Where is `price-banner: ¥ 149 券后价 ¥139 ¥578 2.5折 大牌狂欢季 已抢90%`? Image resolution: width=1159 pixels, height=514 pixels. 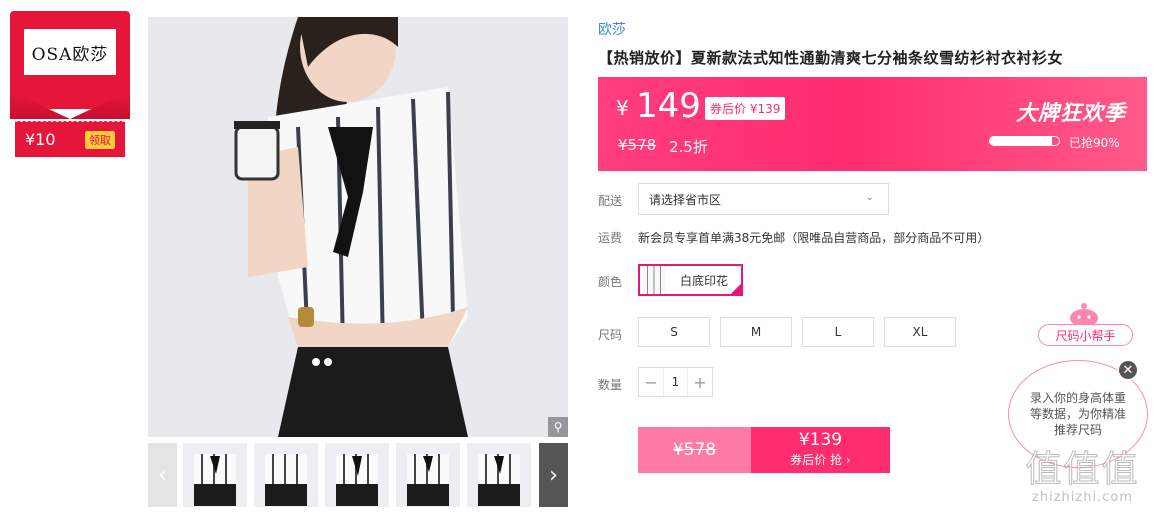 price-banner: ¥ 149 券后价 ¥139 ¥578 2.5折 大牌狂欢季 已抢90% is located at coordinates (872, 124).